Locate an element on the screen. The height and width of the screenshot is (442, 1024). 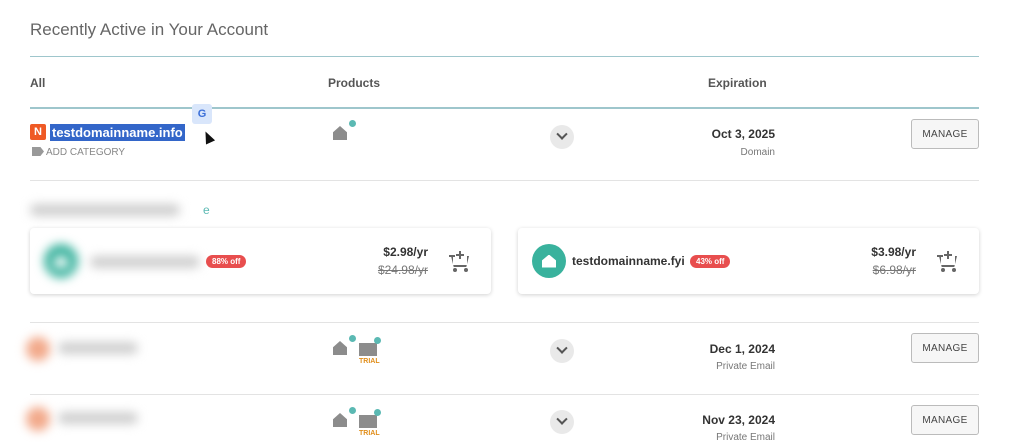
section-title: Recently Active in Your Account is located at coordinates (149, 29).